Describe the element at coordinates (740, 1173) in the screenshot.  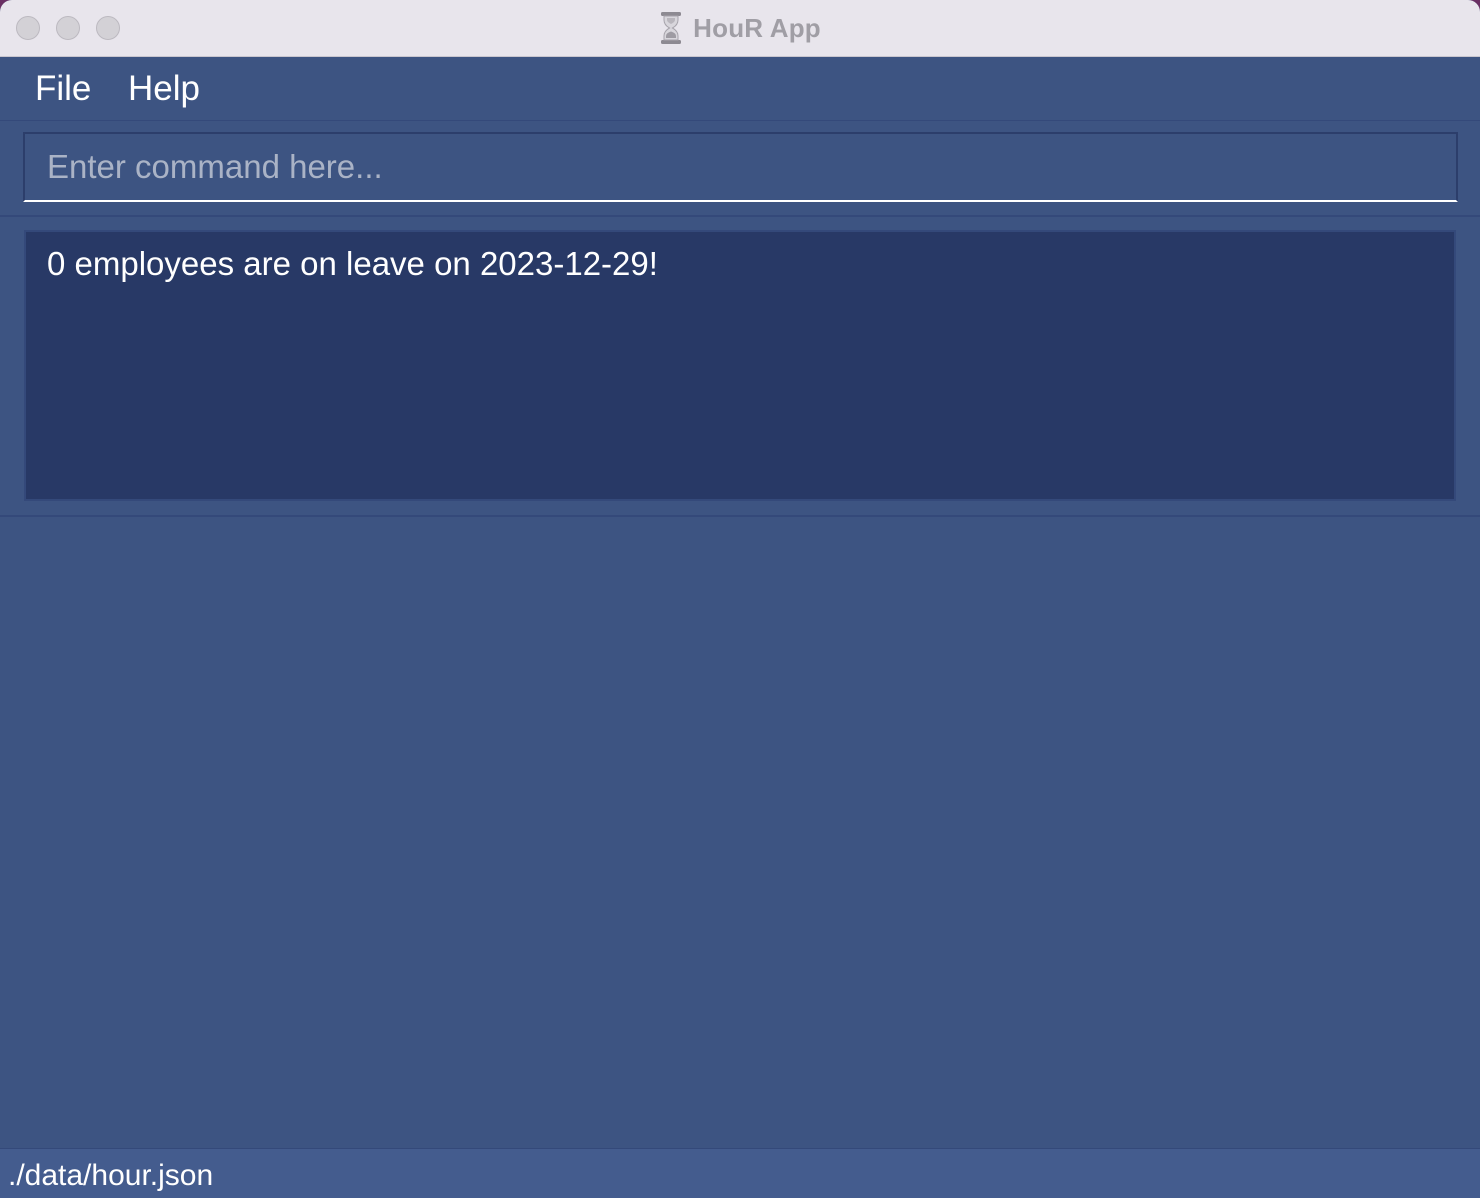
I see `status-bar: ./data/hour.json` at that location.